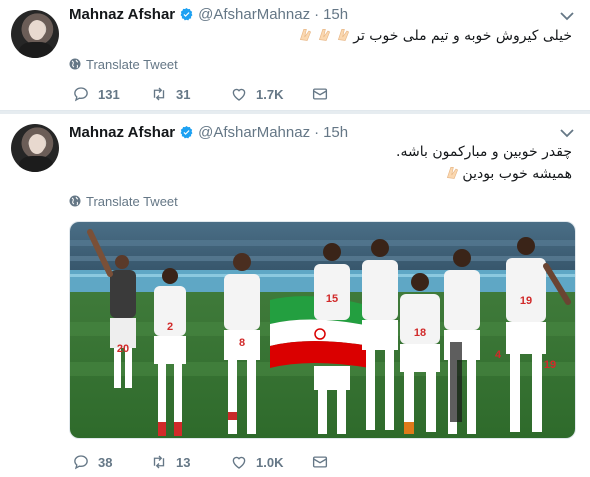 This screenshot has width=590, height=477. I want to click on tweet-actions: 38 13 1.0K, so click(207, 462).